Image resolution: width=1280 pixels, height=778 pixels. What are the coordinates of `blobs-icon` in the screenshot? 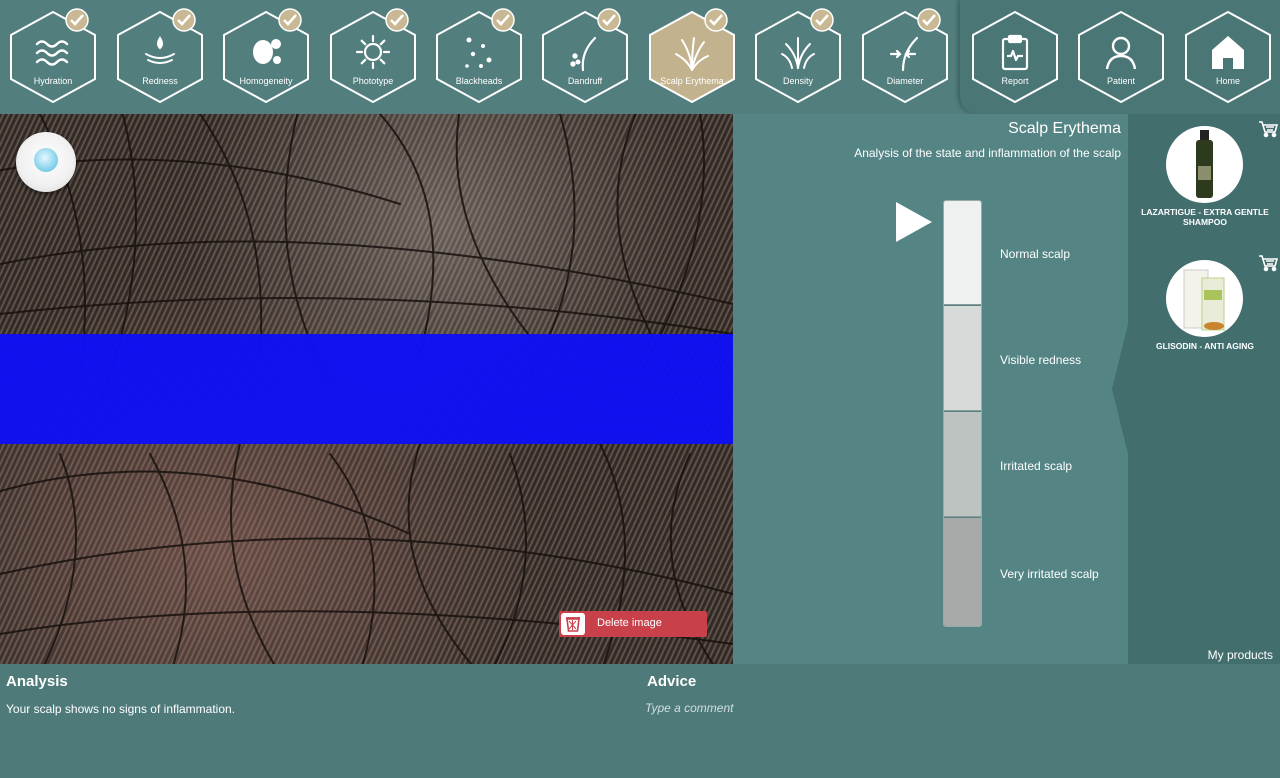 It's located at (267, 51).